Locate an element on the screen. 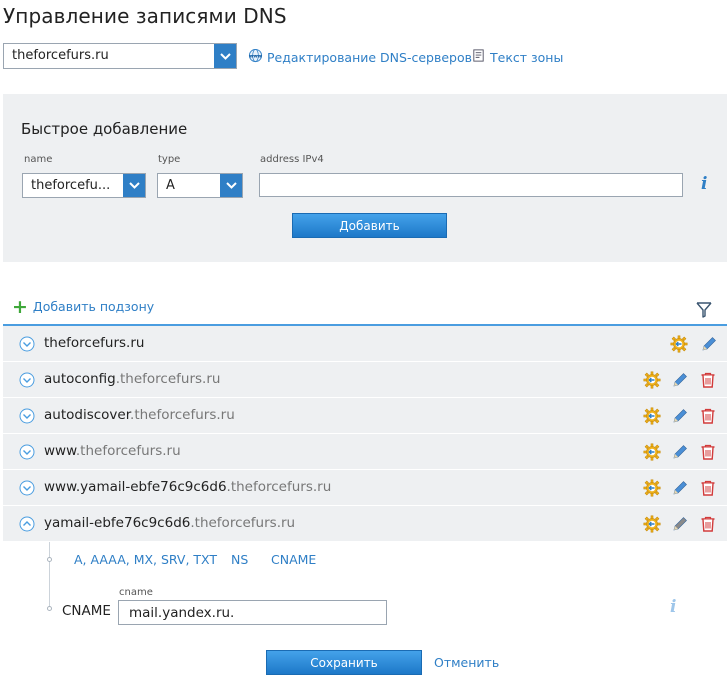 This screenshot has height=691, width=727. document-icon is located at coordinates (478, 57).